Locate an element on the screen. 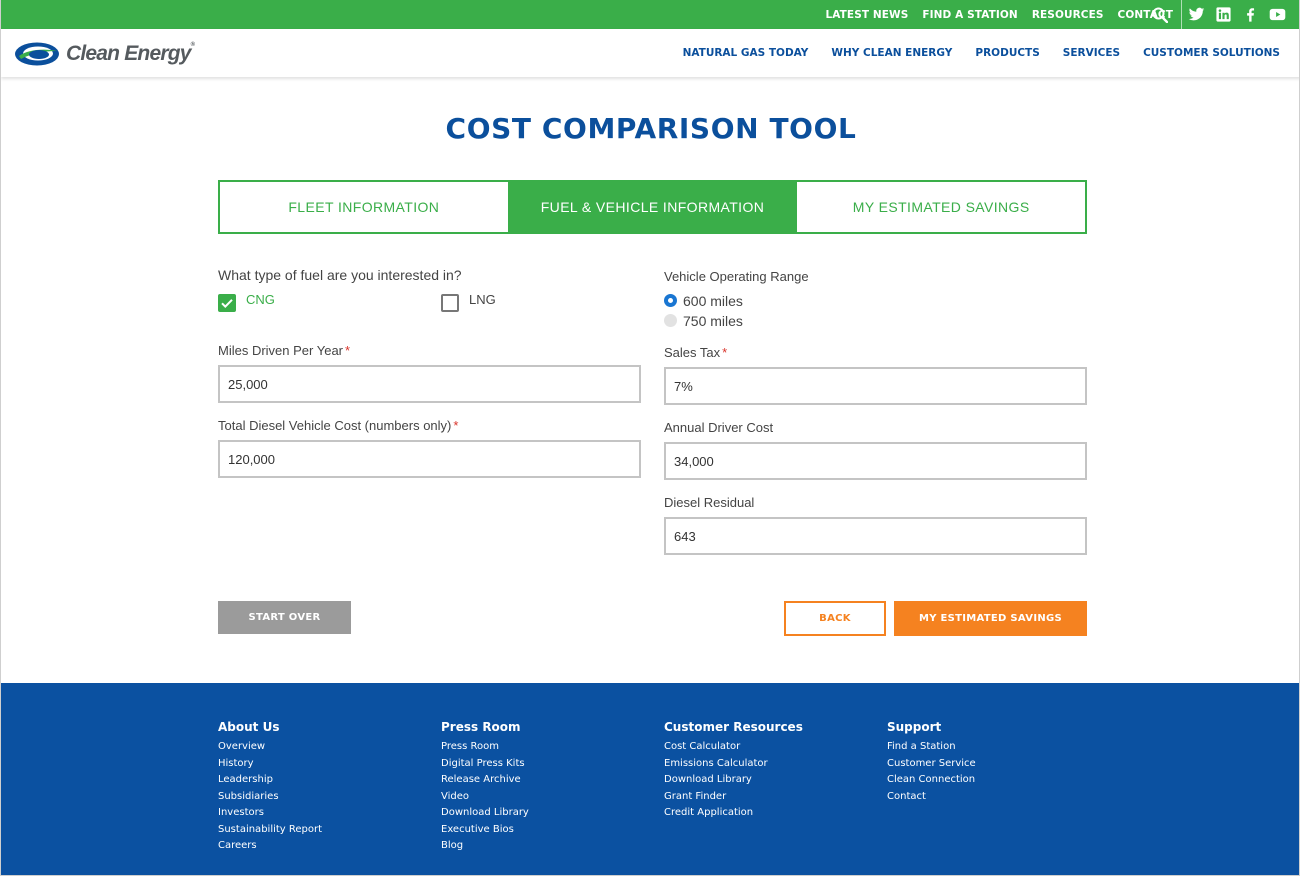 This screenshot has height=876, width=1300. footer-link: Video is located at coordinates (485, 797).